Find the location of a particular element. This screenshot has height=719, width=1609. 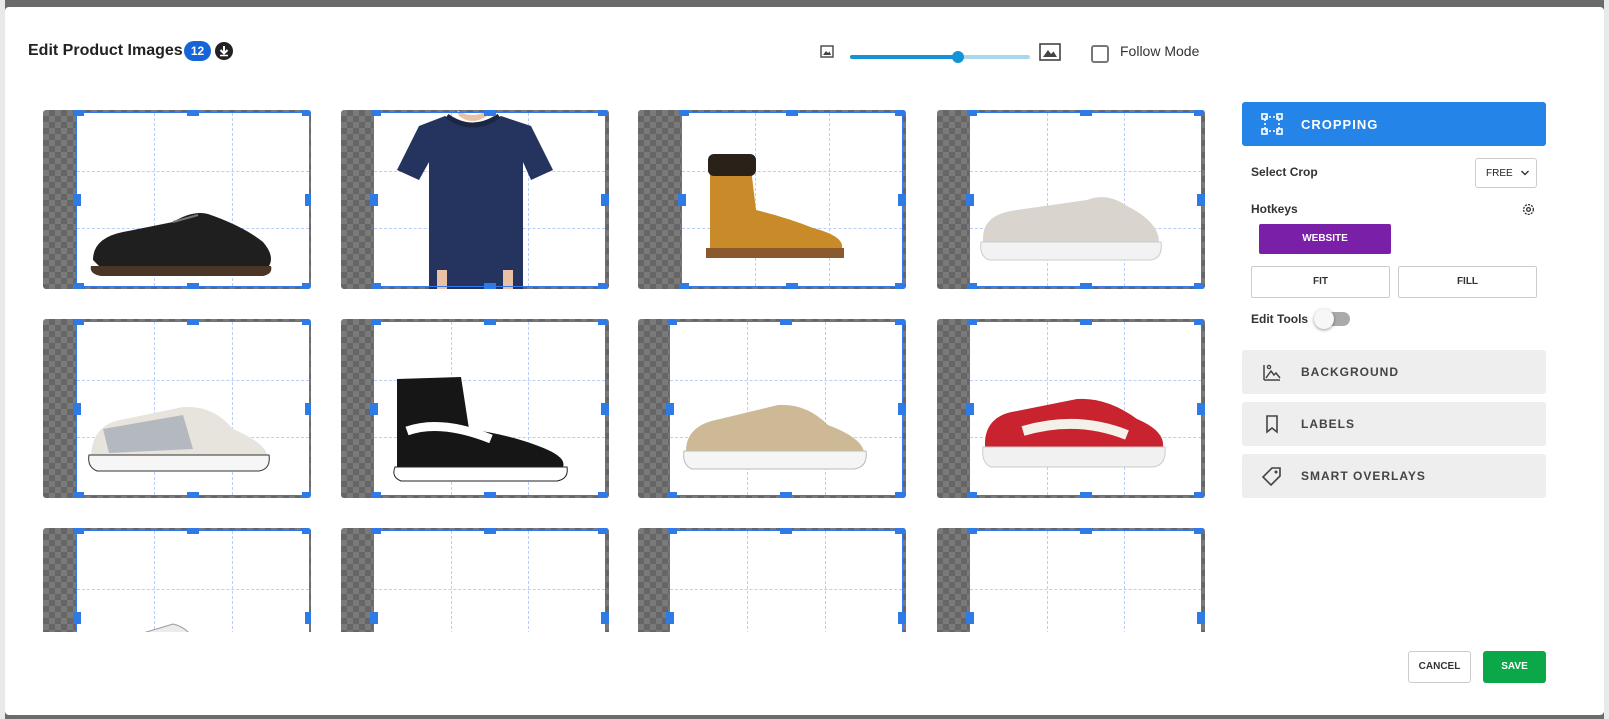

image-small-icon is located at coordinates (827, 51).